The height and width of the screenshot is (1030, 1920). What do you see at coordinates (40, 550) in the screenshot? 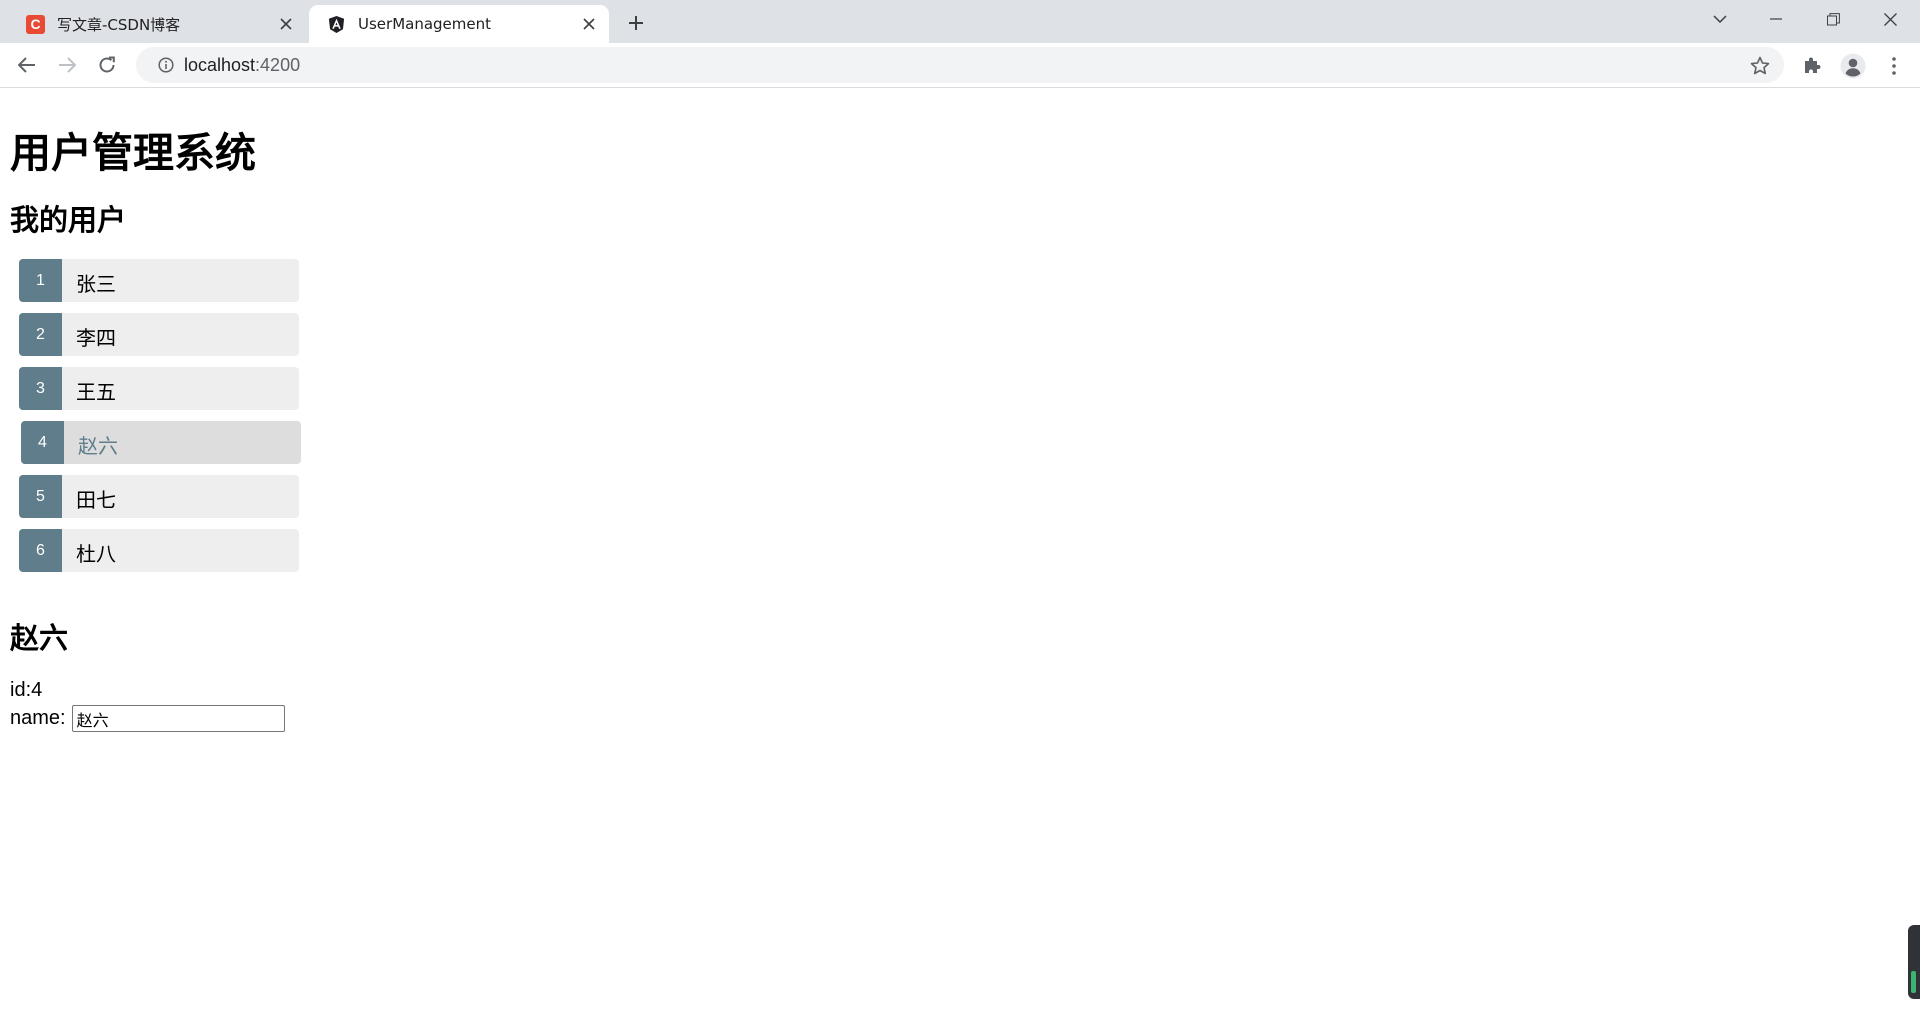
I see `user-id-badge: 6` at bounding box center [40, 550].